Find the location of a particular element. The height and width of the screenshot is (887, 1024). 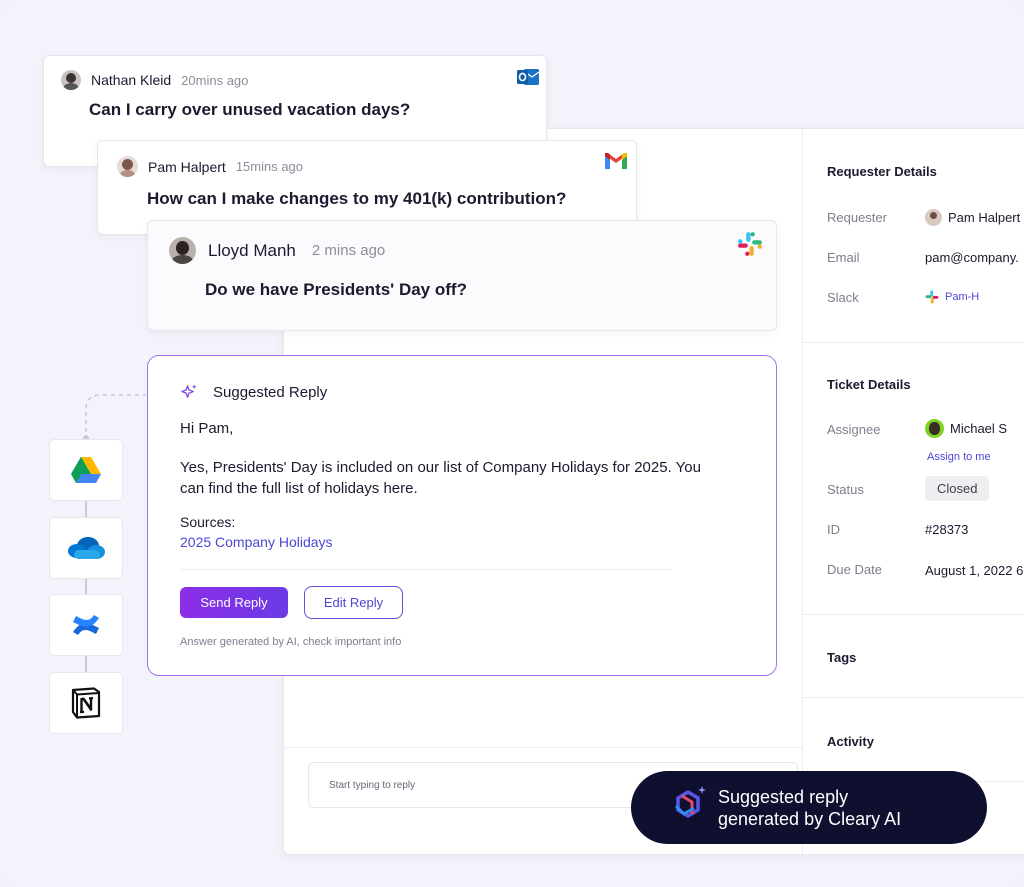

due-date-label: Due Date is located at coordinates (854, 569).